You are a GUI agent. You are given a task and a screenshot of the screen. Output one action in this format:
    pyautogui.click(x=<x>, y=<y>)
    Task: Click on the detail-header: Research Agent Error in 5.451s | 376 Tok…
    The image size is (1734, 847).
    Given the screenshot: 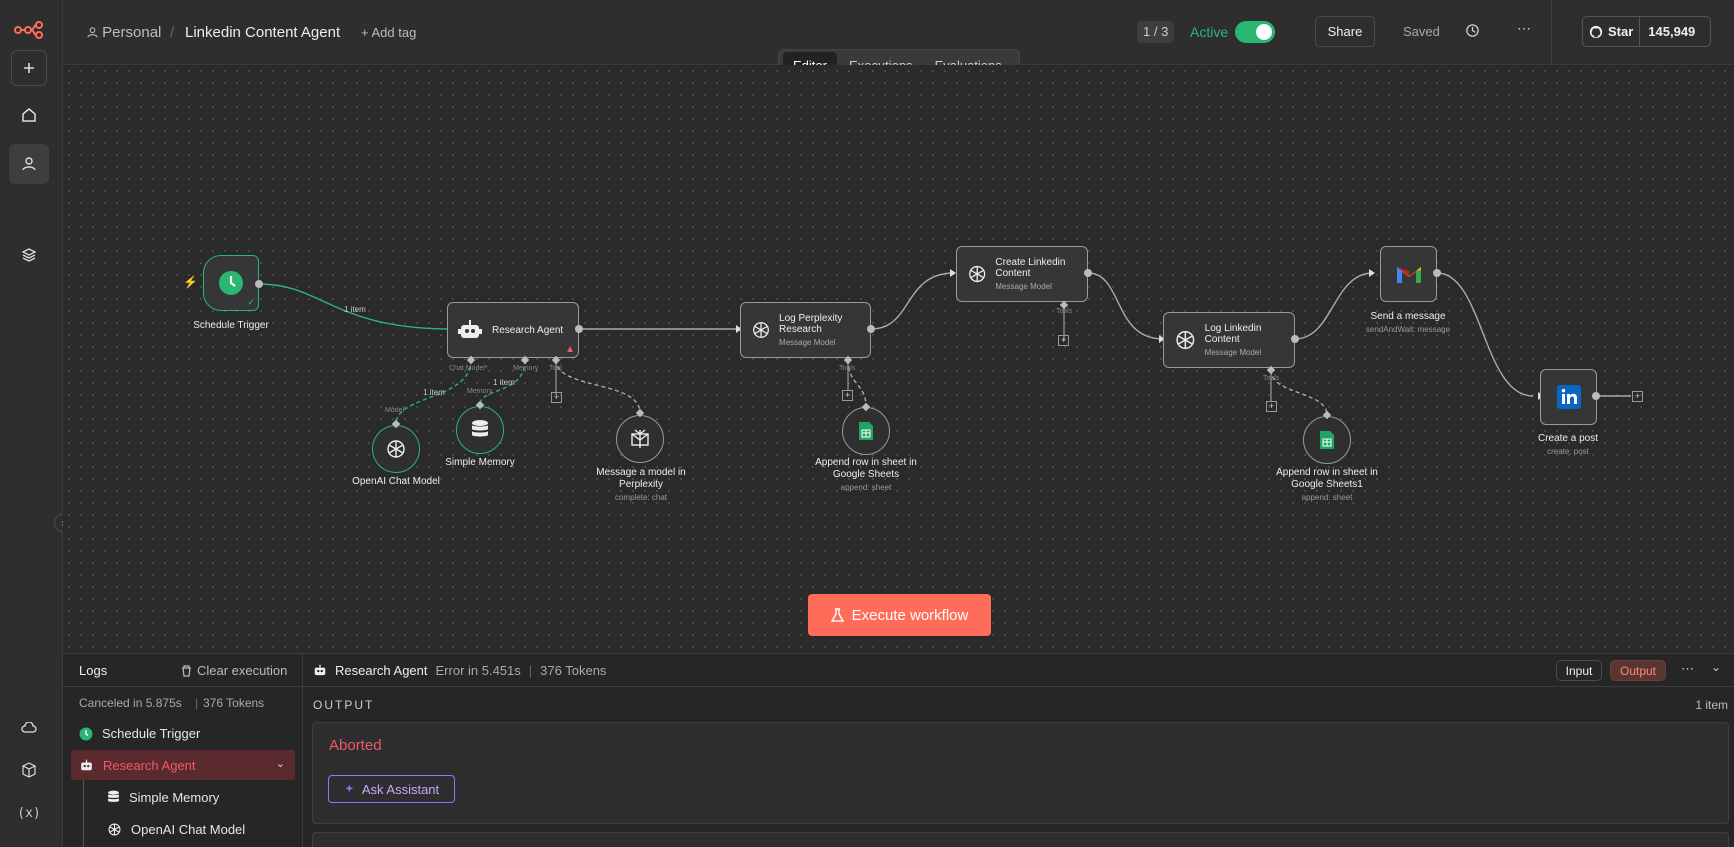 What is the action you would take?
    pyautogui.click(x=459, y=670)
    